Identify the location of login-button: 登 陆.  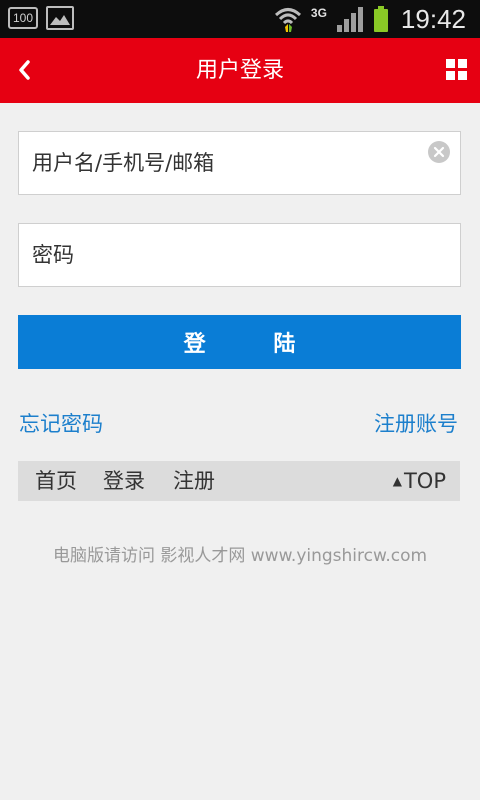
(239, 342).